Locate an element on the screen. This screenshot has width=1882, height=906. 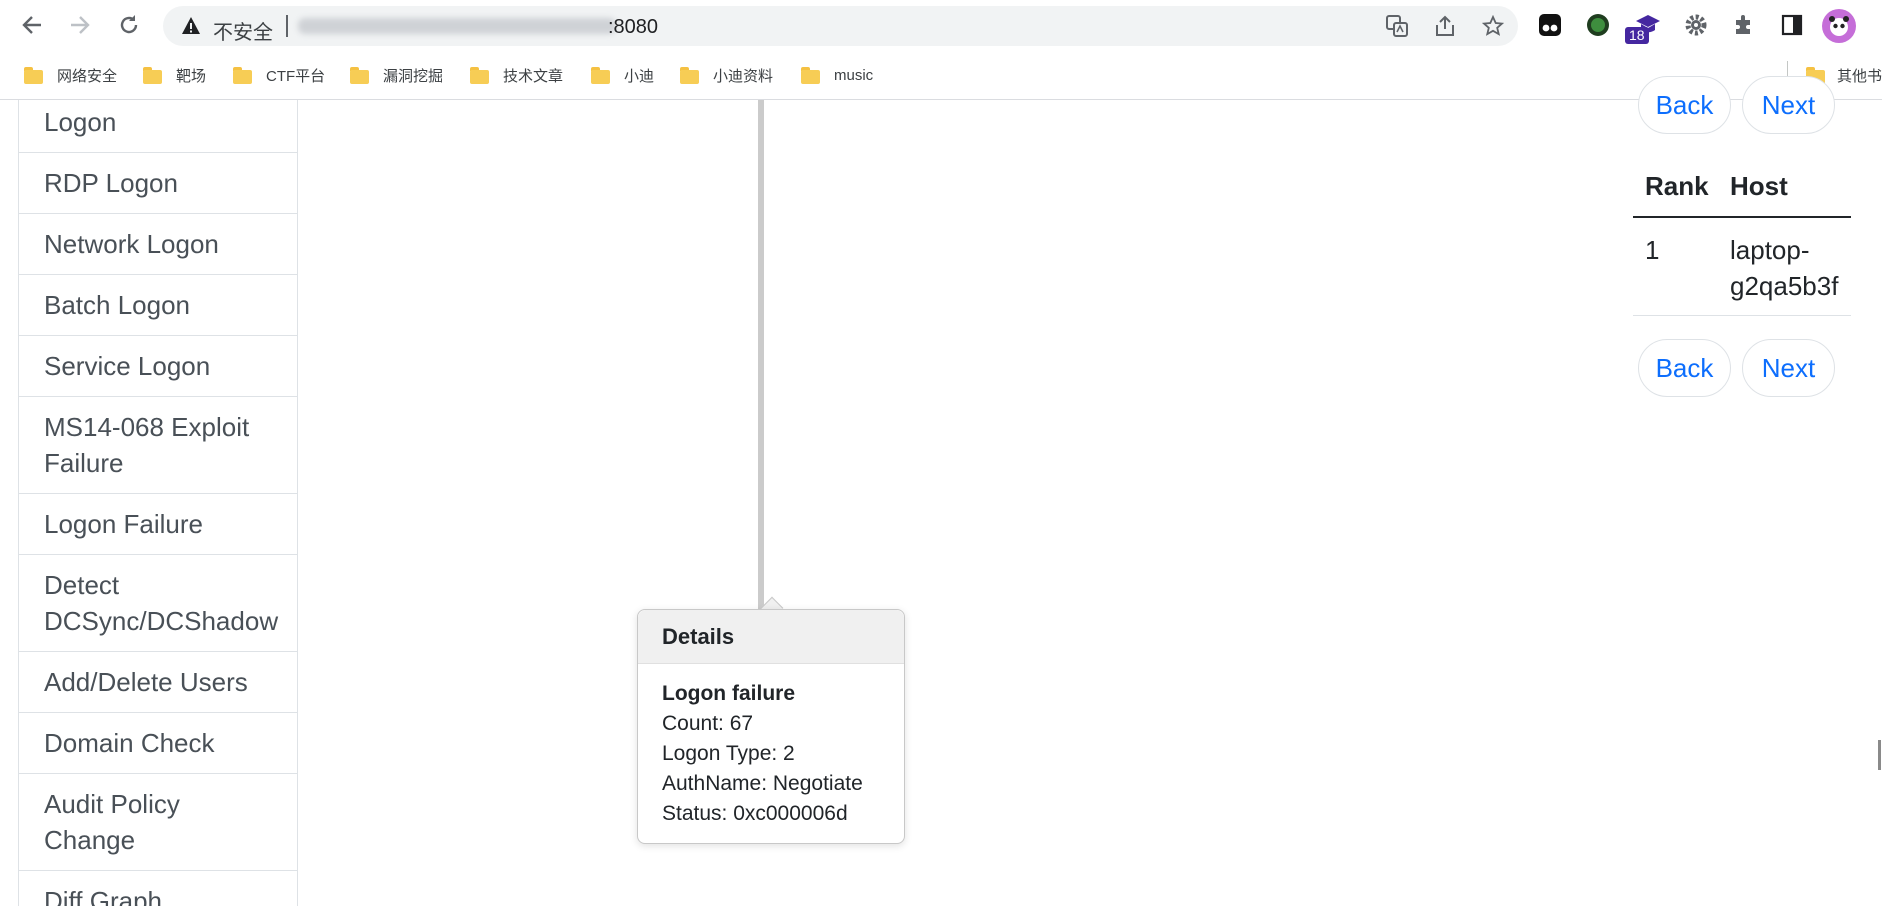
bookmark-folder: music is located at coordinates (837, 75).